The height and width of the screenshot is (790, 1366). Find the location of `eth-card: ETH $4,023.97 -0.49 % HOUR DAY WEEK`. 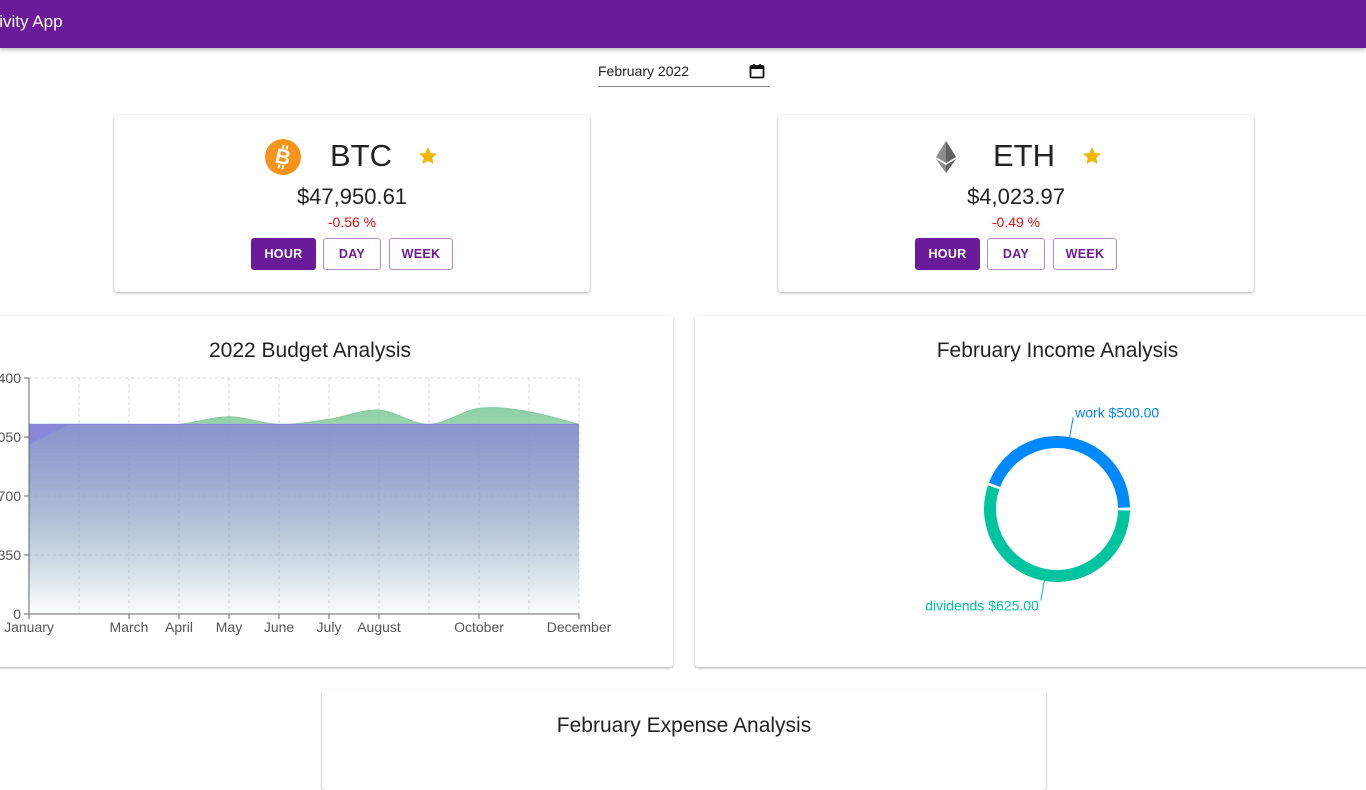

eth-card: ETH $4,023.97 -0.49 % HOUR DAY WEEK is located at coordinates (1016, 203).